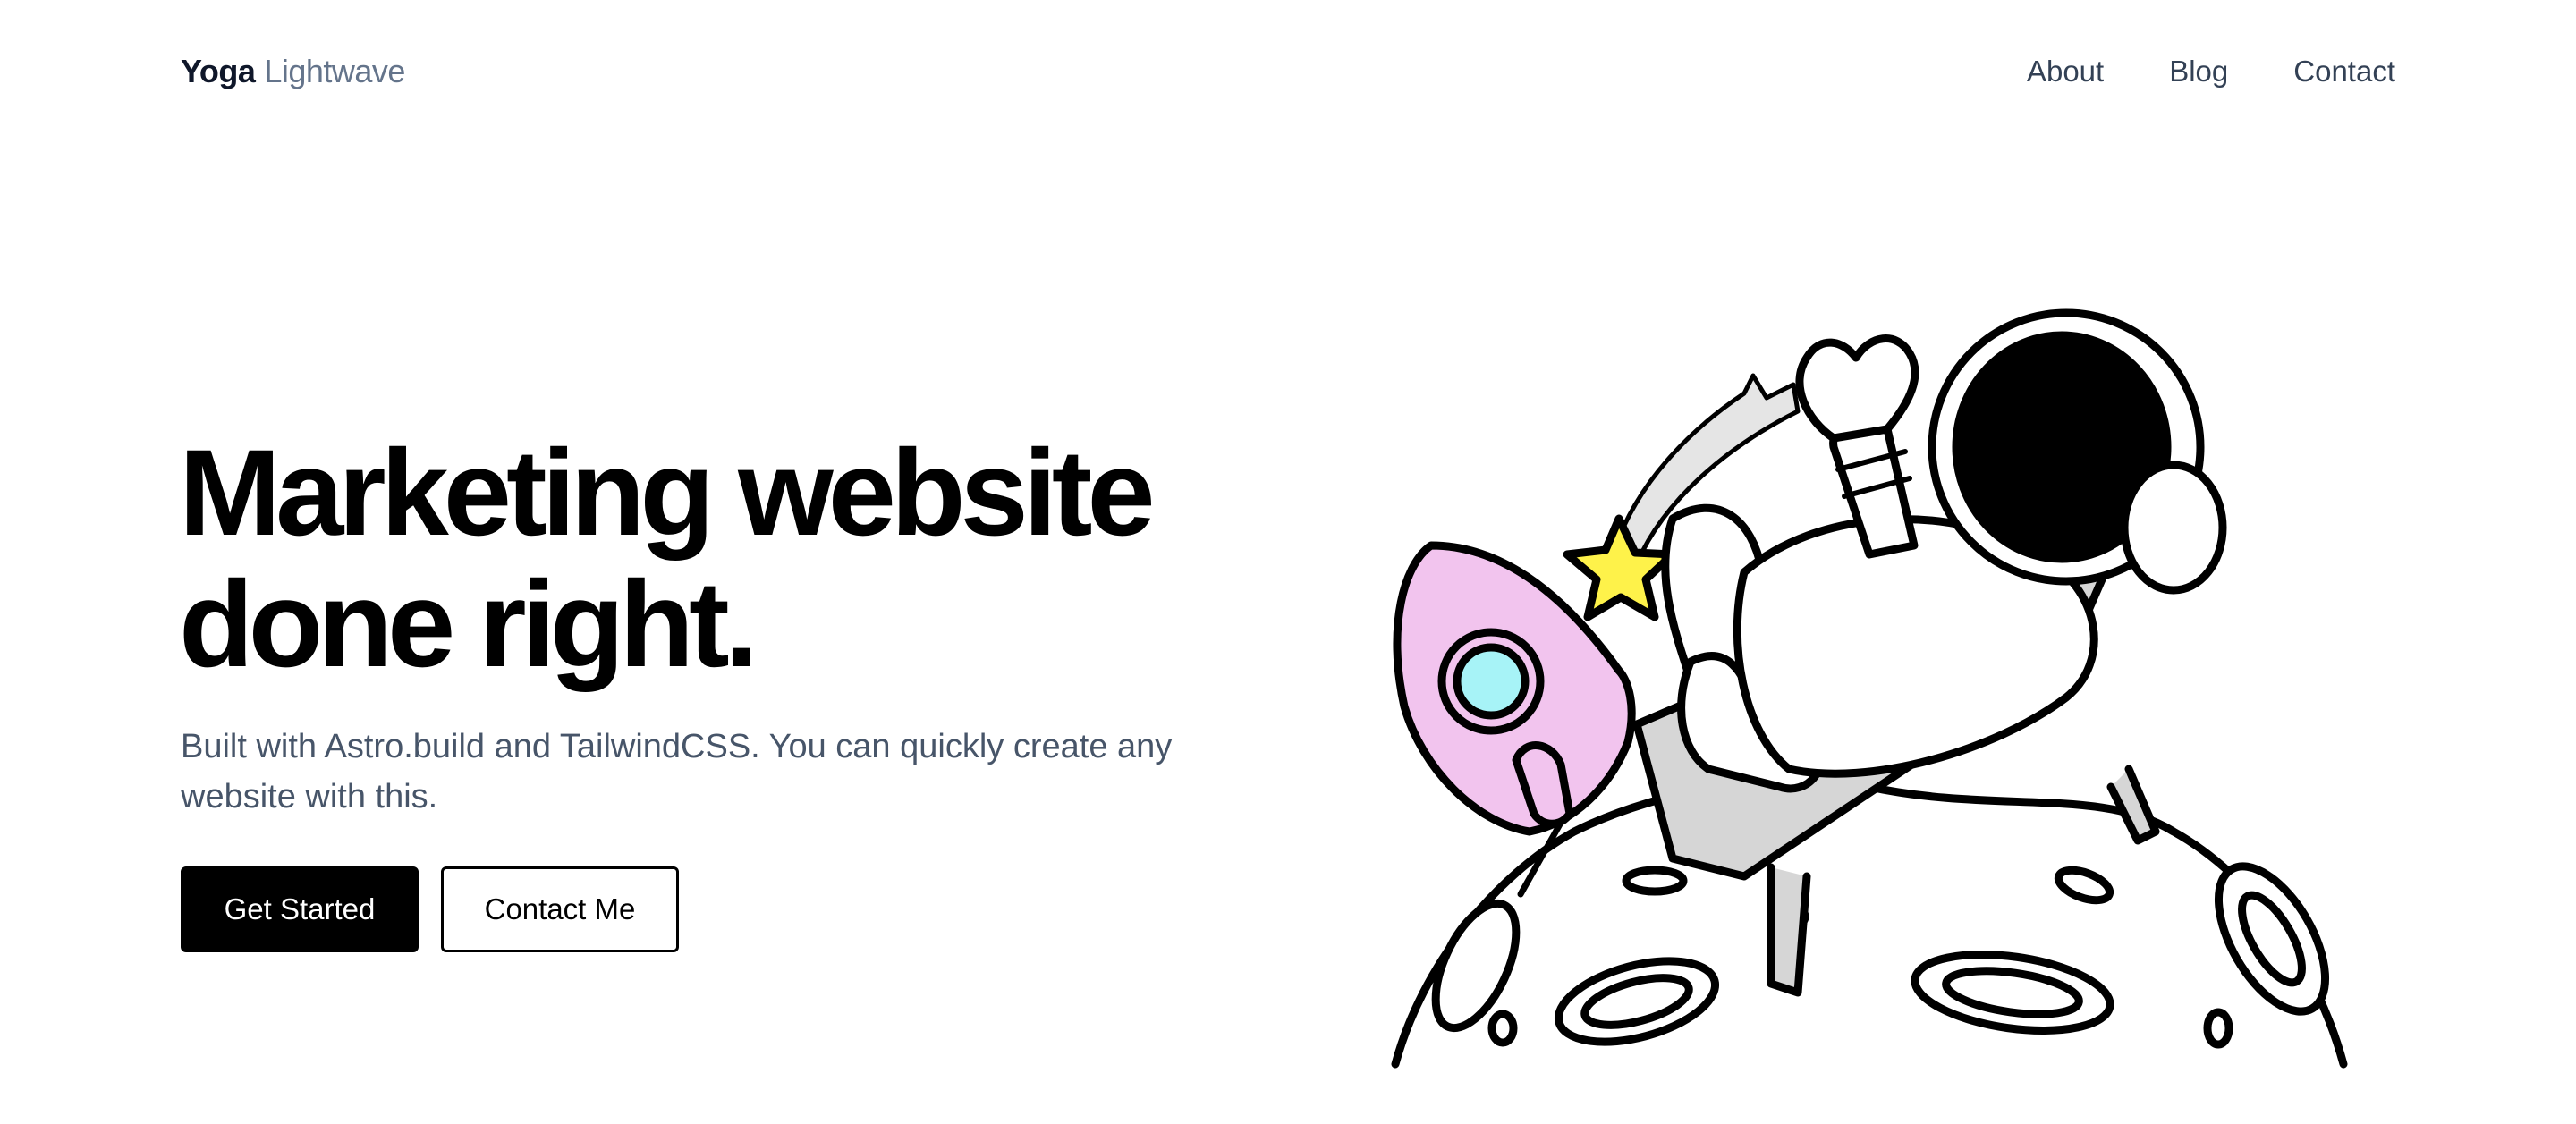 The image size is (2576, 1124). What do you see at coordinates (2065, 72) in the screenshot?
I see `nav-link-about: About` at bounding box center [2065, 72].